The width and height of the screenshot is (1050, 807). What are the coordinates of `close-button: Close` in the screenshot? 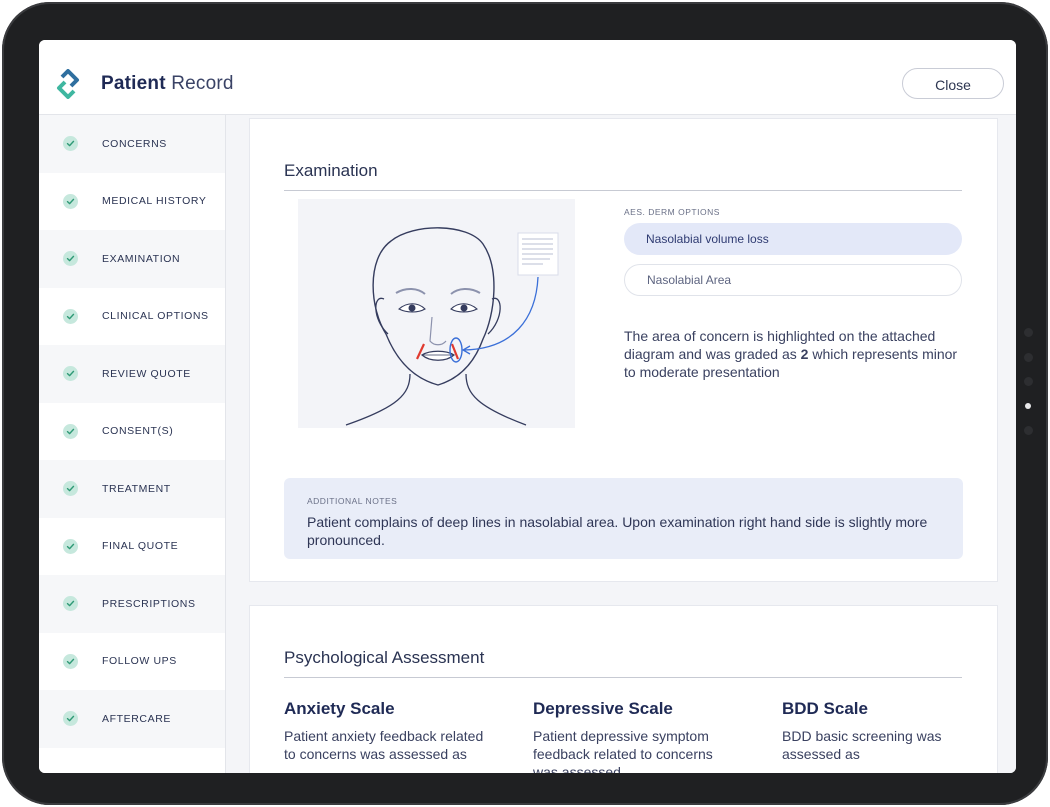 It's located at (953, 83).